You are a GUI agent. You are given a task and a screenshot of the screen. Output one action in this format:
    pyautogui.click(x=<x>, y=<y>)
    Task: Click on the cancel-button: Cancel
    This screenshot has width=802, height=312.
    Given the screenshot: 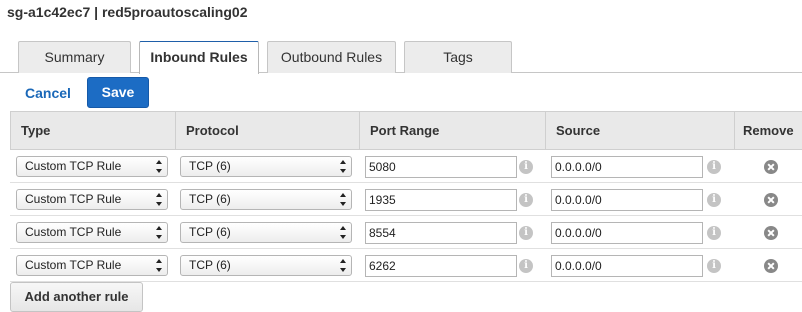 What is the action you would take?
    pyautogui.click(x=48, y=93)
    